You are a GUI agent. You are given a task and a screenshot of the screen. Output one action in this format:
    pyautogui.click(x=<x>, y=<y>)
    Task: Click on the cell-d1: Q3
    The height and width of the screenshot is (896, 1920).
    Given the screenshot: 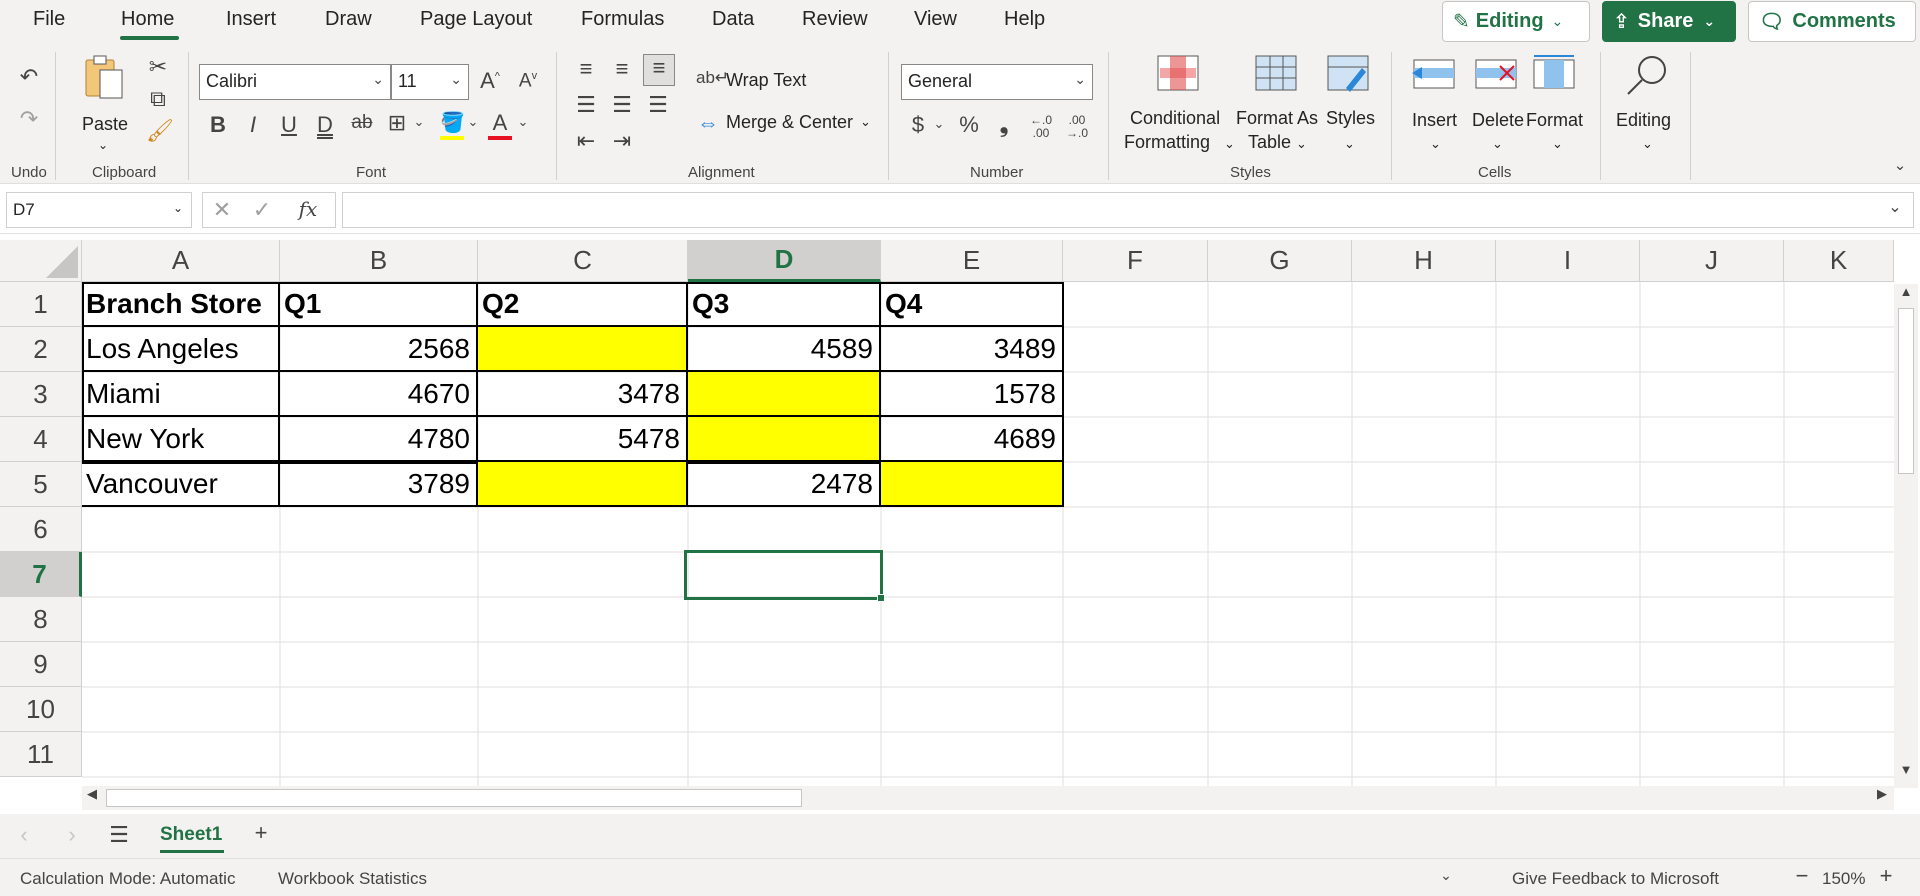 What is the action you would take?
    pyautogui.click(x=784, y=304)
    